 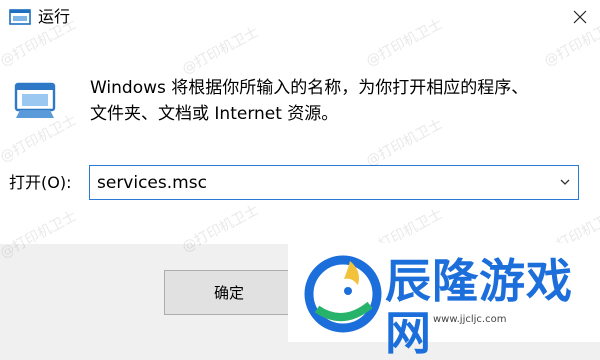 I want to click on run-program-icon, so click(x=35, y=100).